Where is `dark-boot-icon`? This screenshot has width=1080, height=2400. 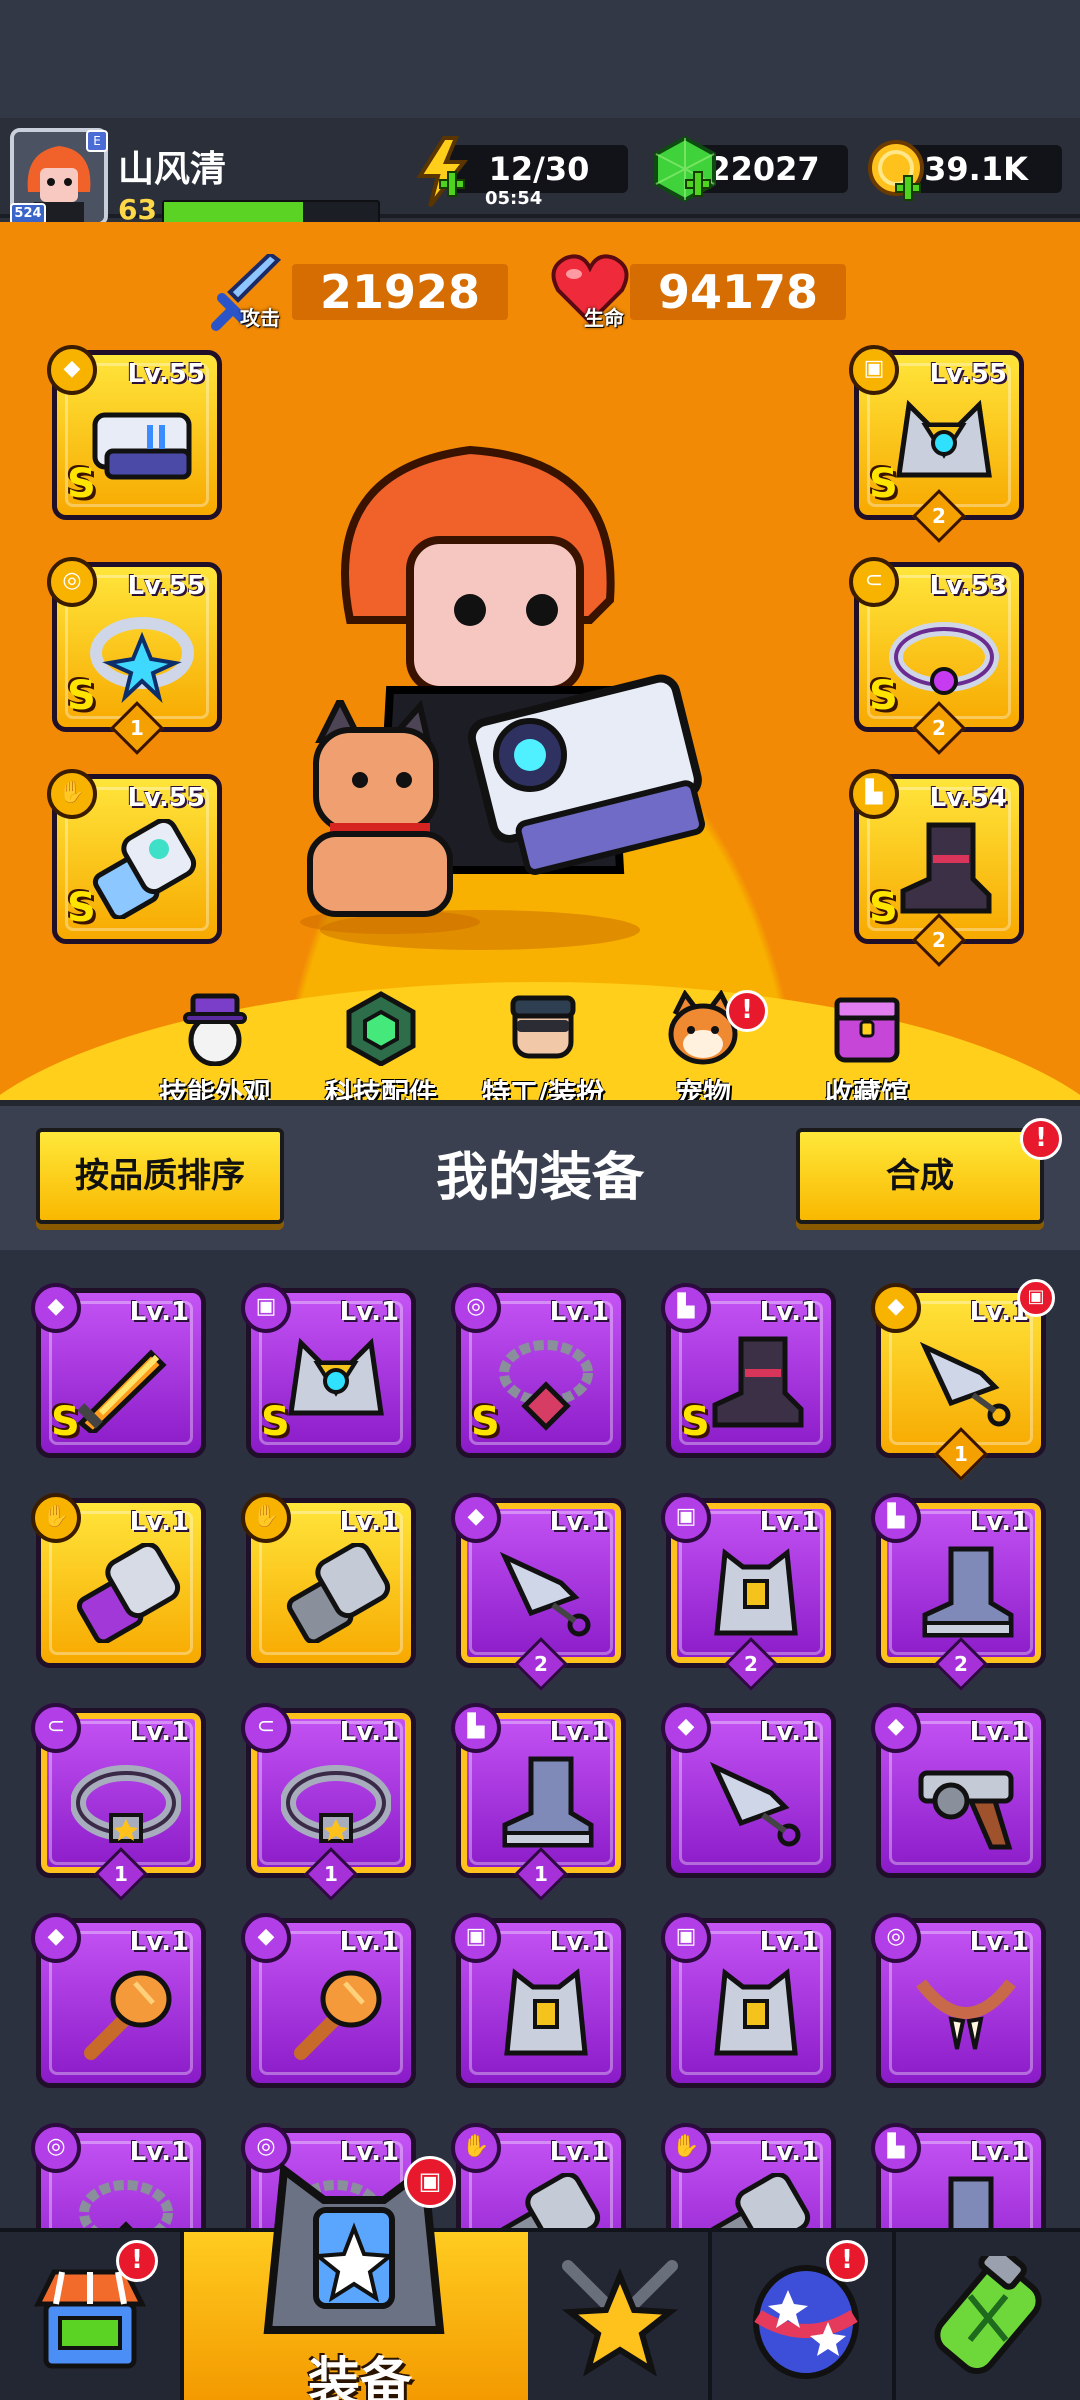 dark-boot-icon is located at coordinates (946, 868).